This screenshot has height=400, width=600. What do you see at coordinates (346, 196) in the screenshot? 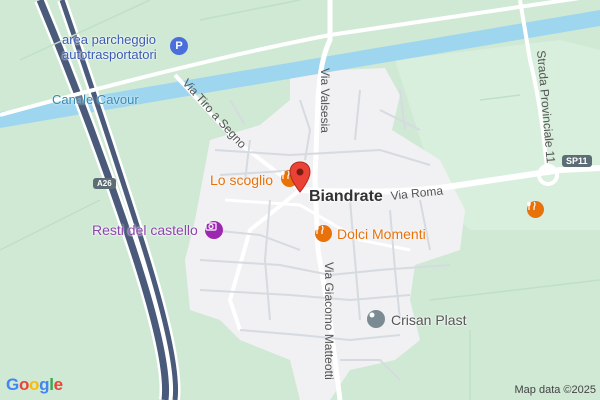
I see `town-label: Biandrate` at bounding box center [346, 196].